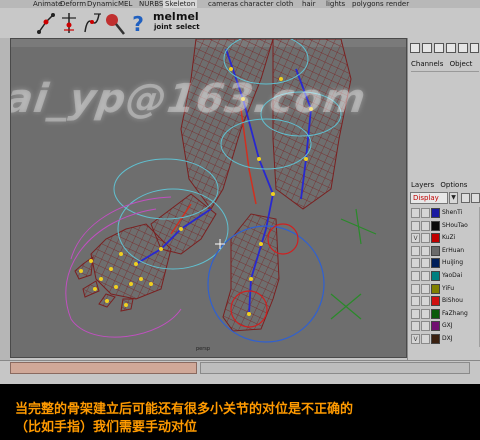 This screenshot has height=440, width=480. I want to click on help-icon: ?, so click(138, 23).